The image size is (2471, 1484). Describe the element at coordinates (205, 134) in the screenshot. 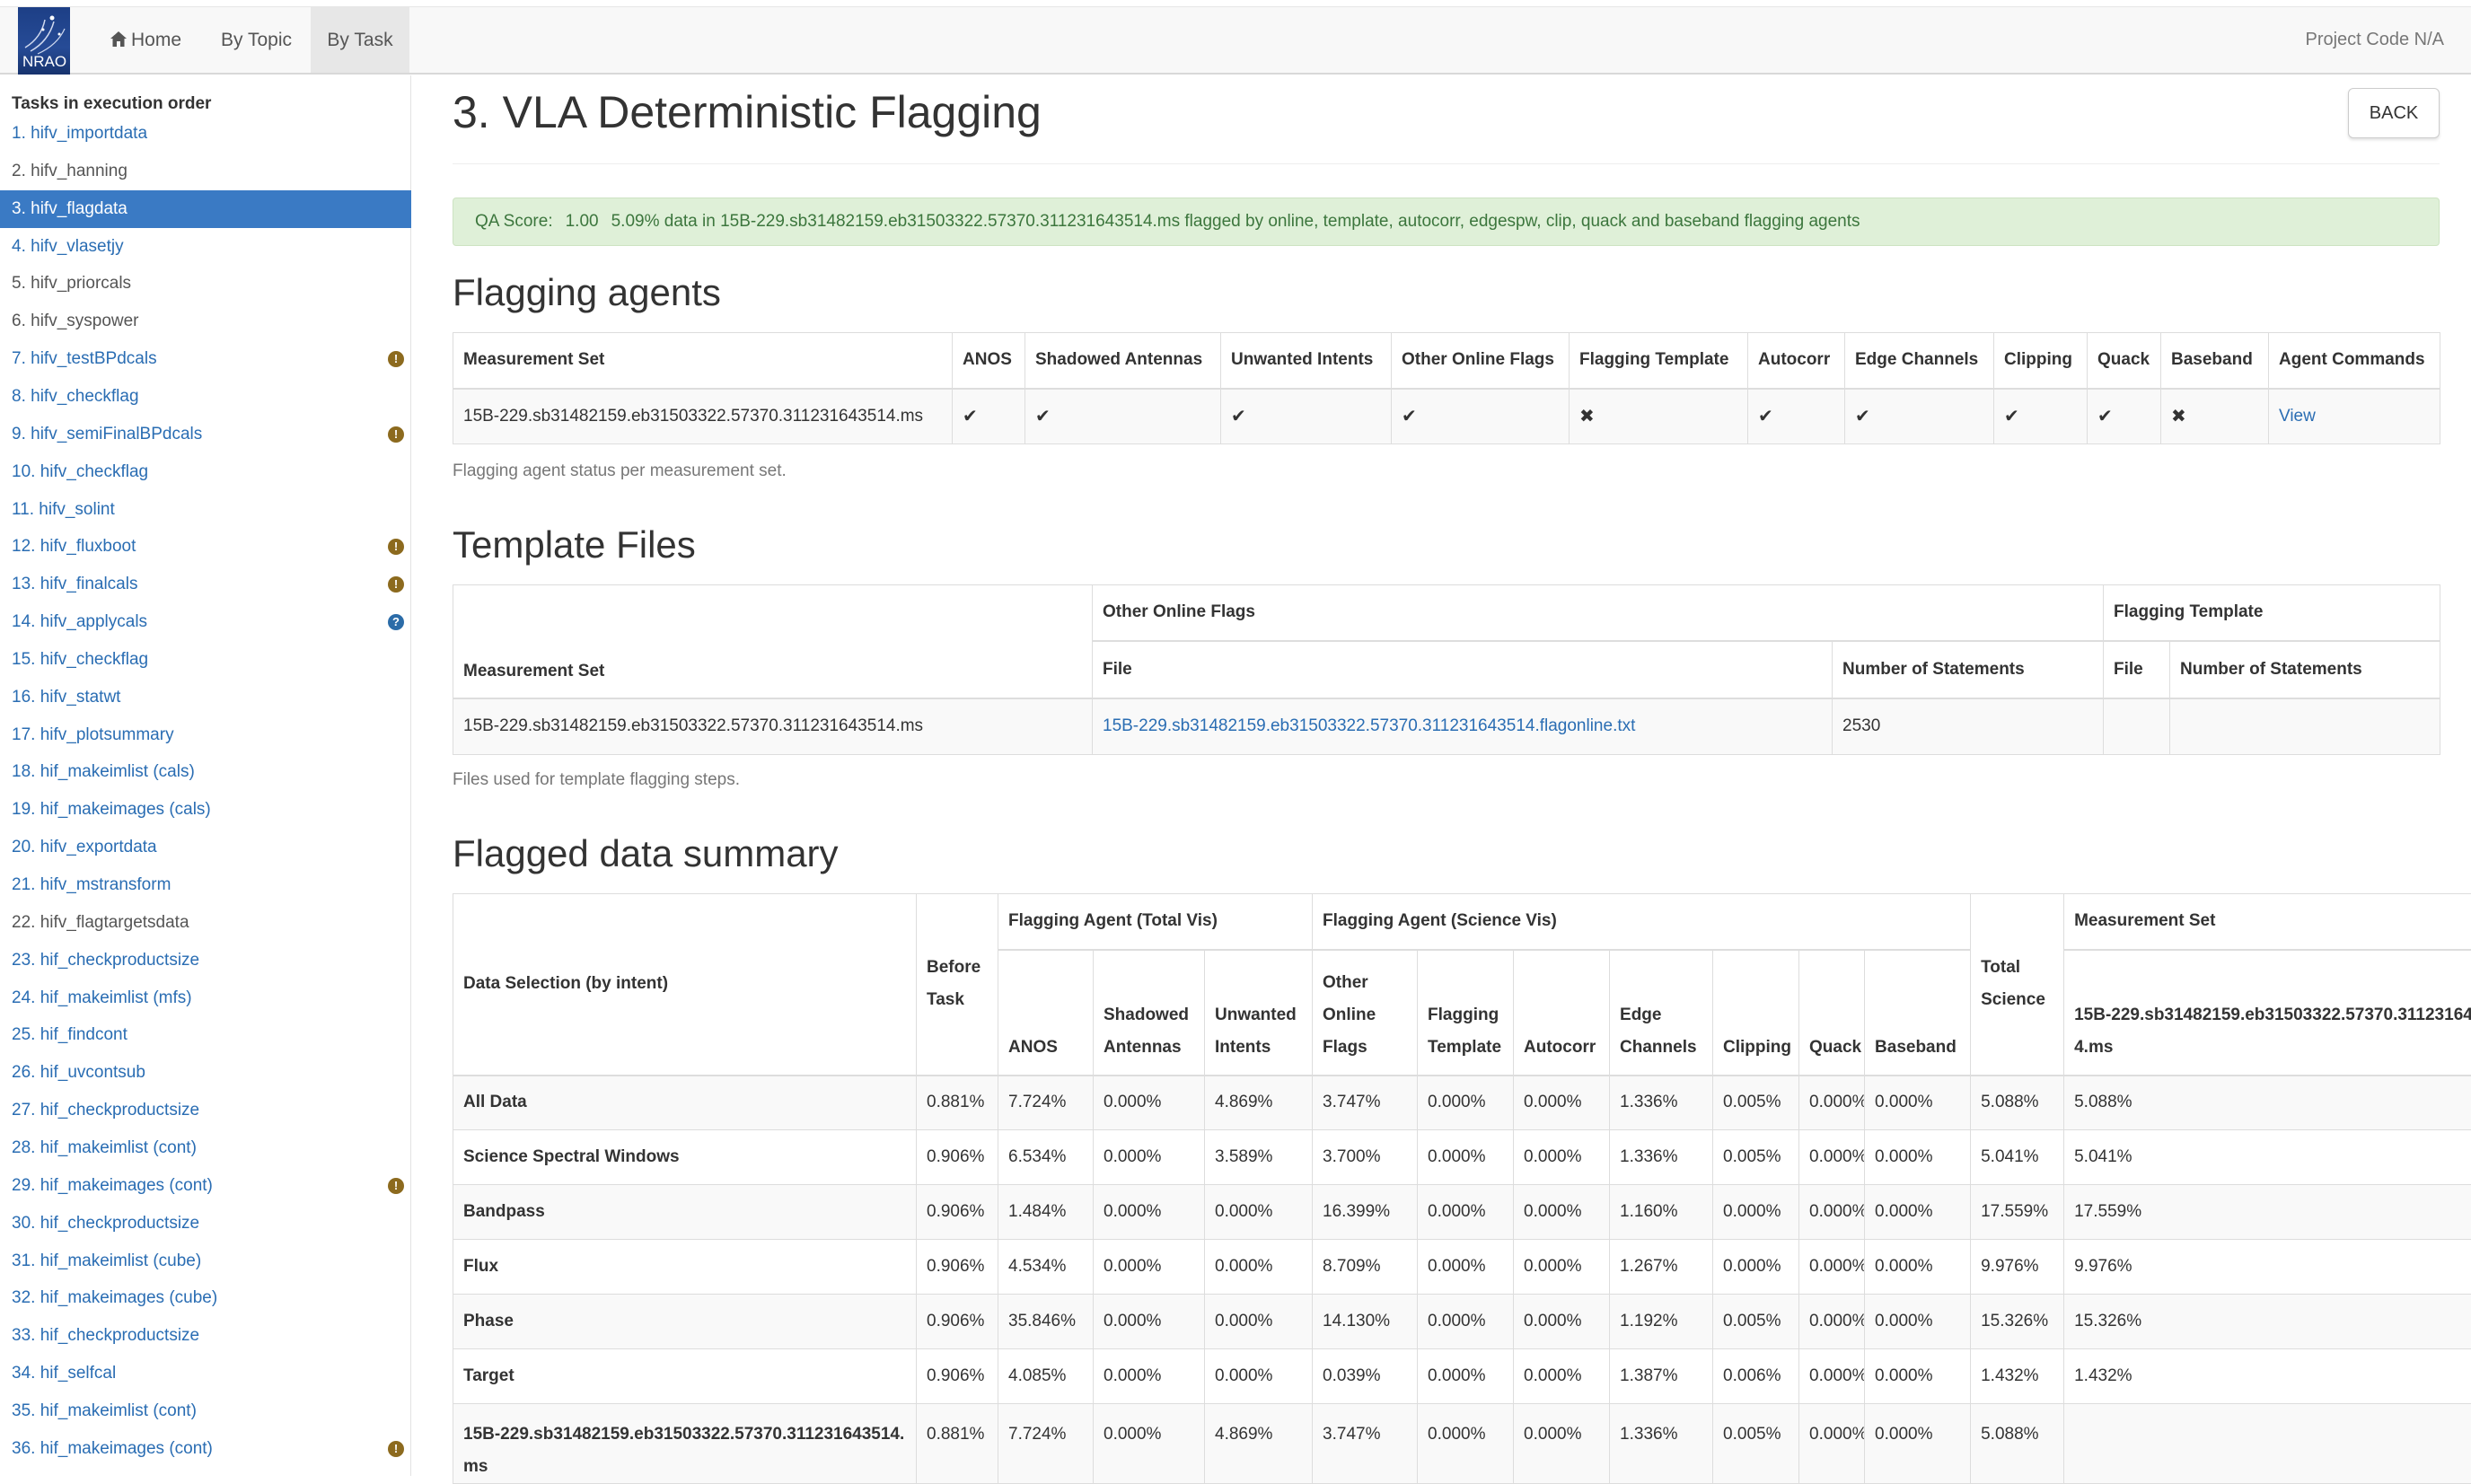

I see `sidebar-item: 1. hifv_importdata` at that location.